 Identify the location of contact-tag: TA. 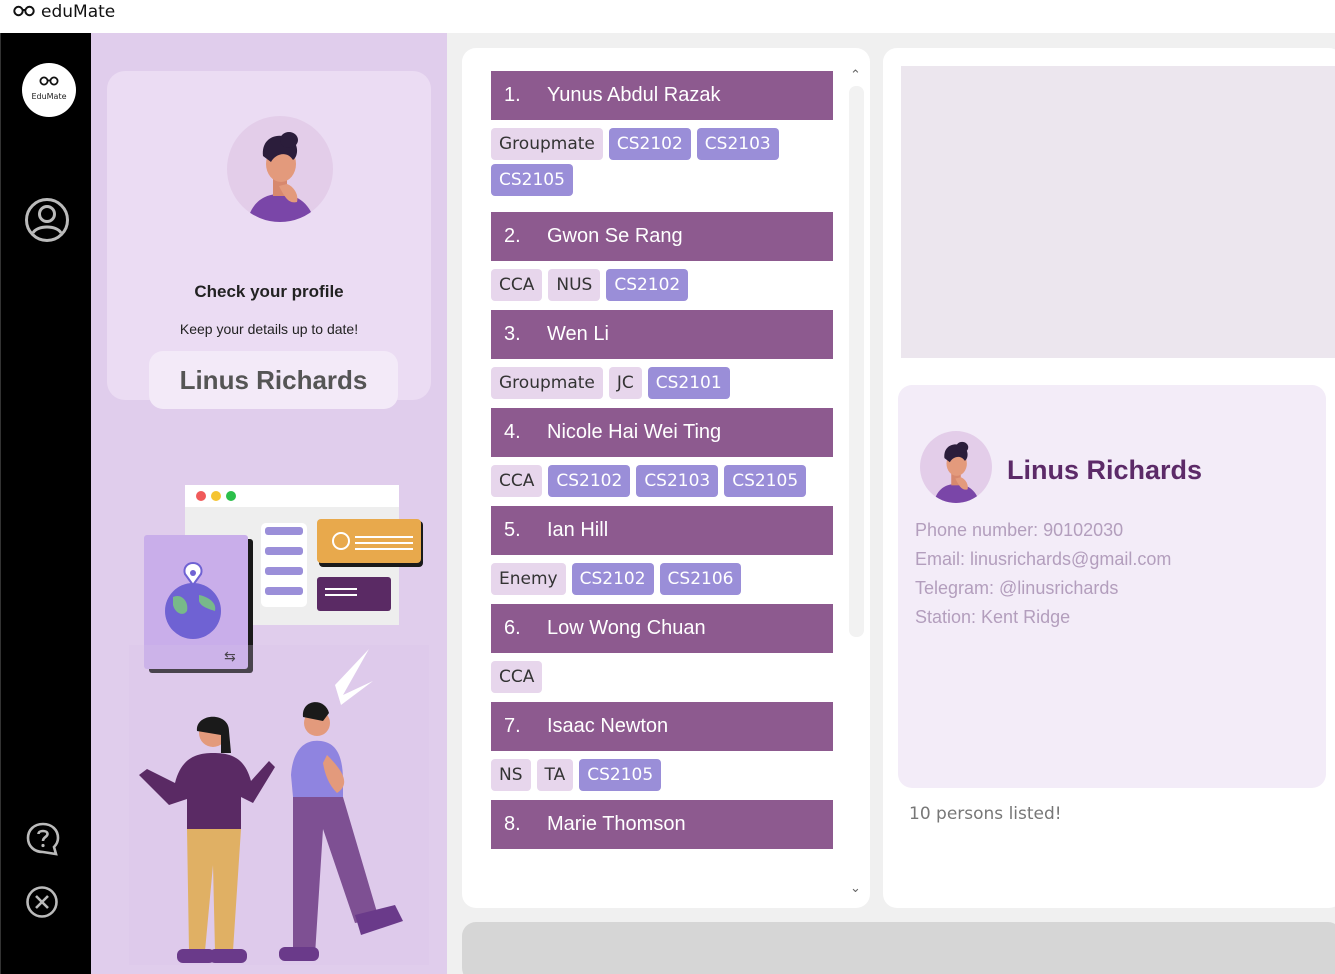
(555, 775).